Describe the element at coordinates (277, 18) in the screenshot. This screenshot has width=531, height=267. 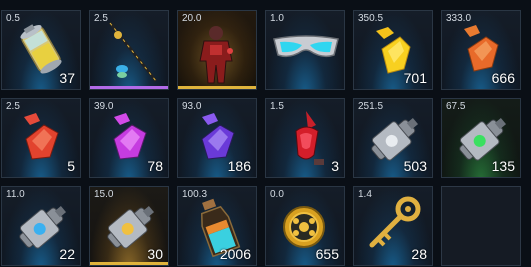
I see `item-weight: 1.0` at that location.